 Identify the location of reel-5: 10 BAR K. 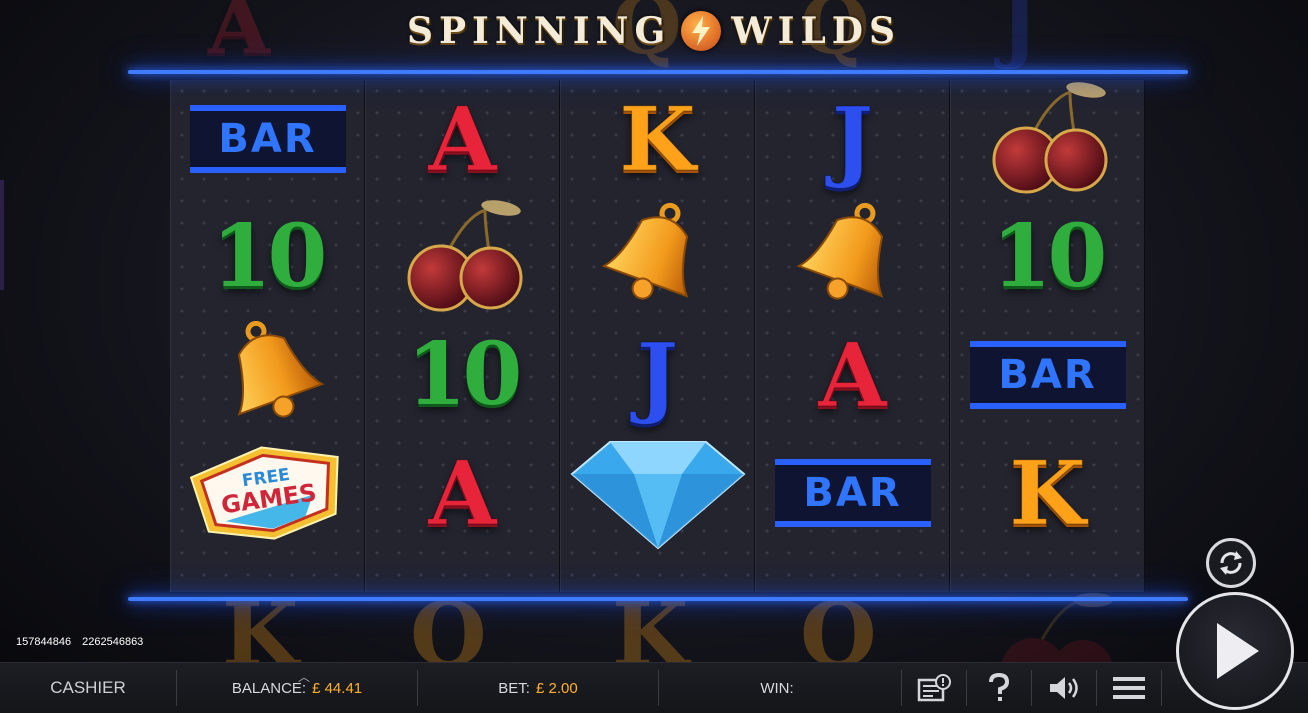
(1047, 336).